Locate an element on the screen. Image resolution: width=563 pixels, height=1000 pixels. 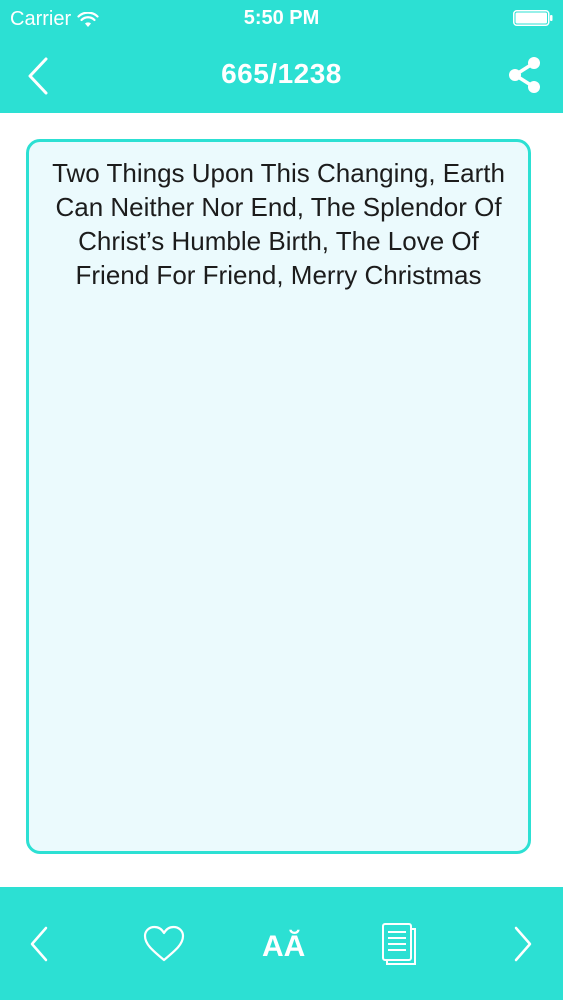
font-size-button: AĂ is located at coordinates (282, 944).